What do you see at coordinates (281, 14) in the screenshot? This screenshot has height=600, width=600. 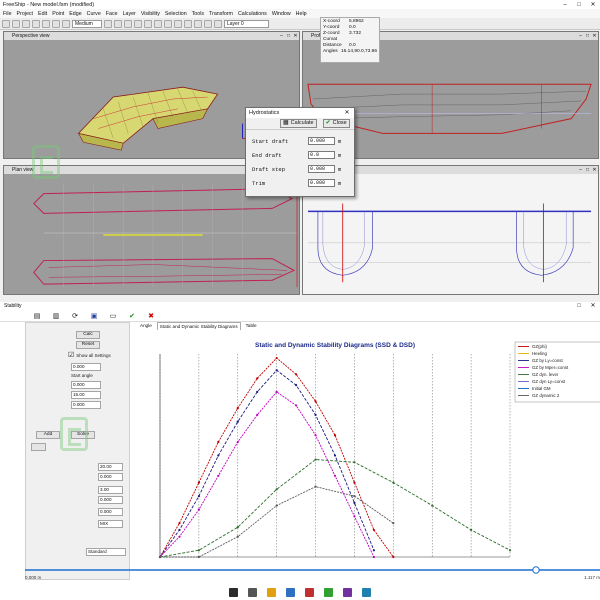 I see `menu-item-window: Window` at bounding box center [281, 14].